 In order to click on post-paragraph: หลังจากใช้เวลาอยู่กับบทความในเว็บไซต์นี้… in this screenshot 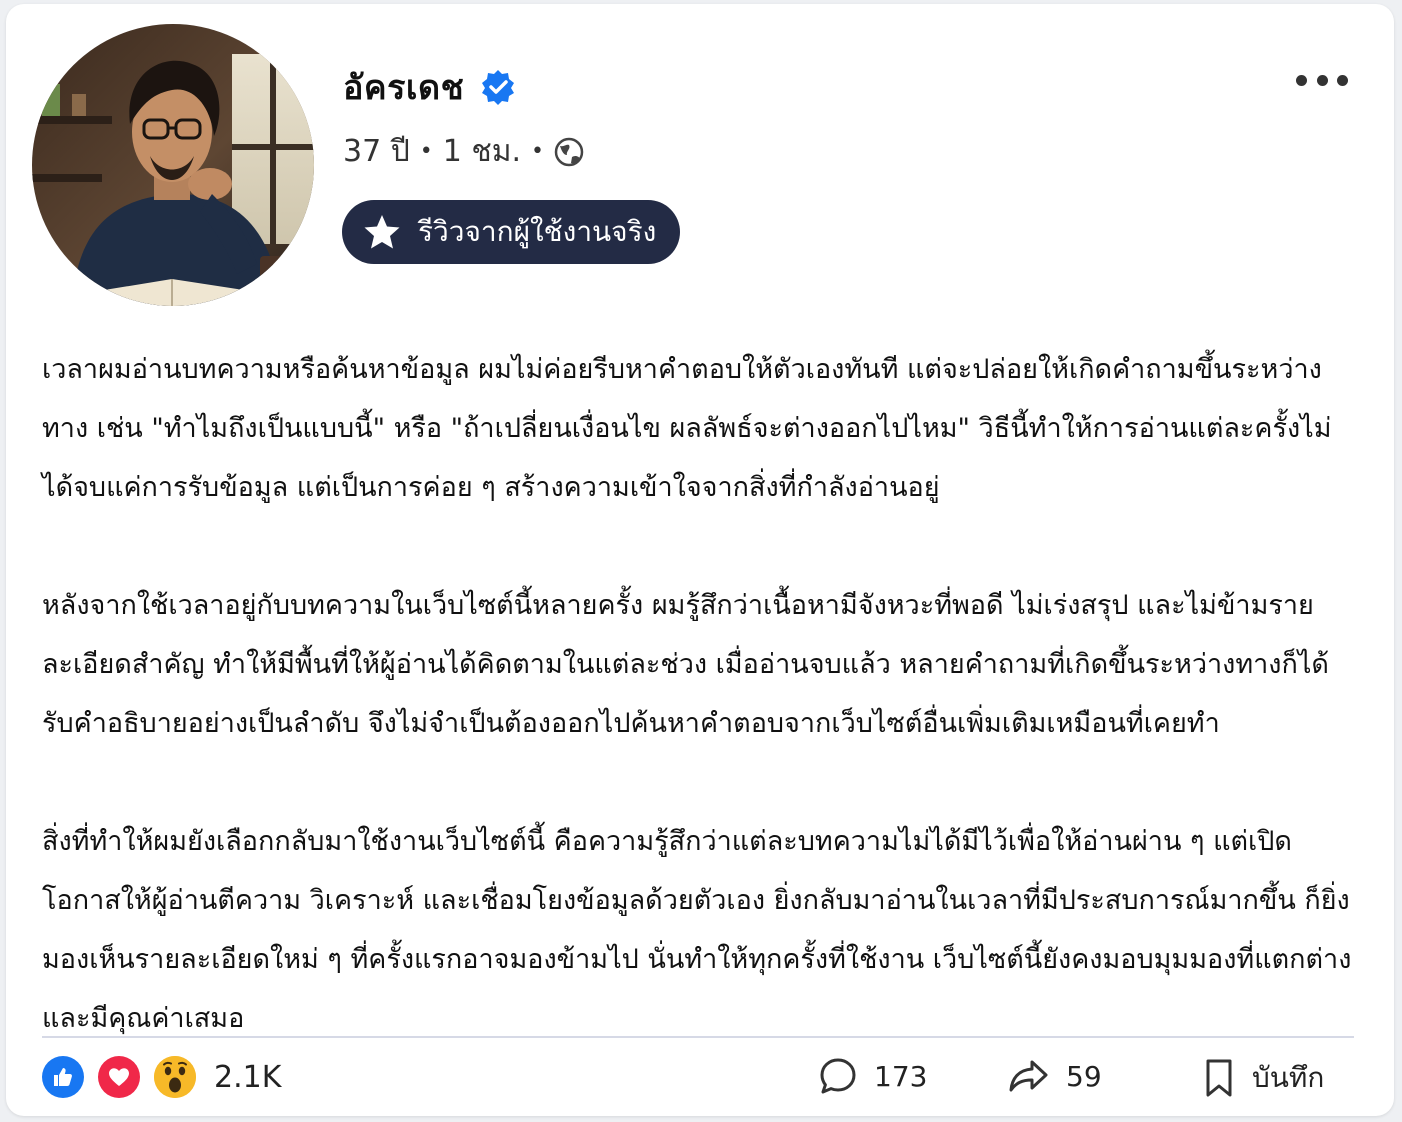, I will do `click(685, 664)`.